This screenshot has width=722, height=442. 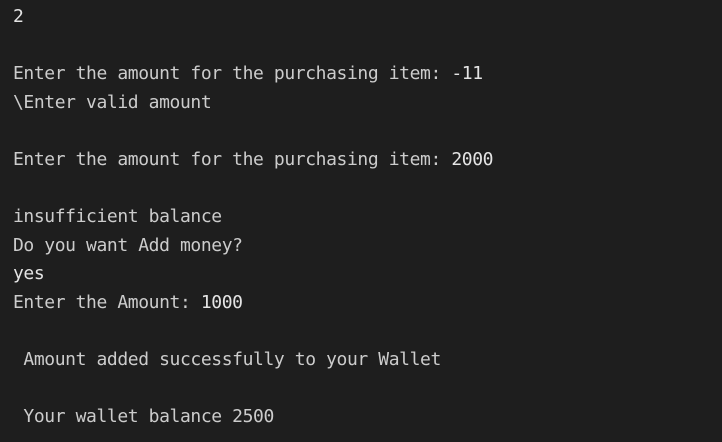 I want to click on terminal-line: Amount added successfully to your Wallet, so click(x=367, y=360).